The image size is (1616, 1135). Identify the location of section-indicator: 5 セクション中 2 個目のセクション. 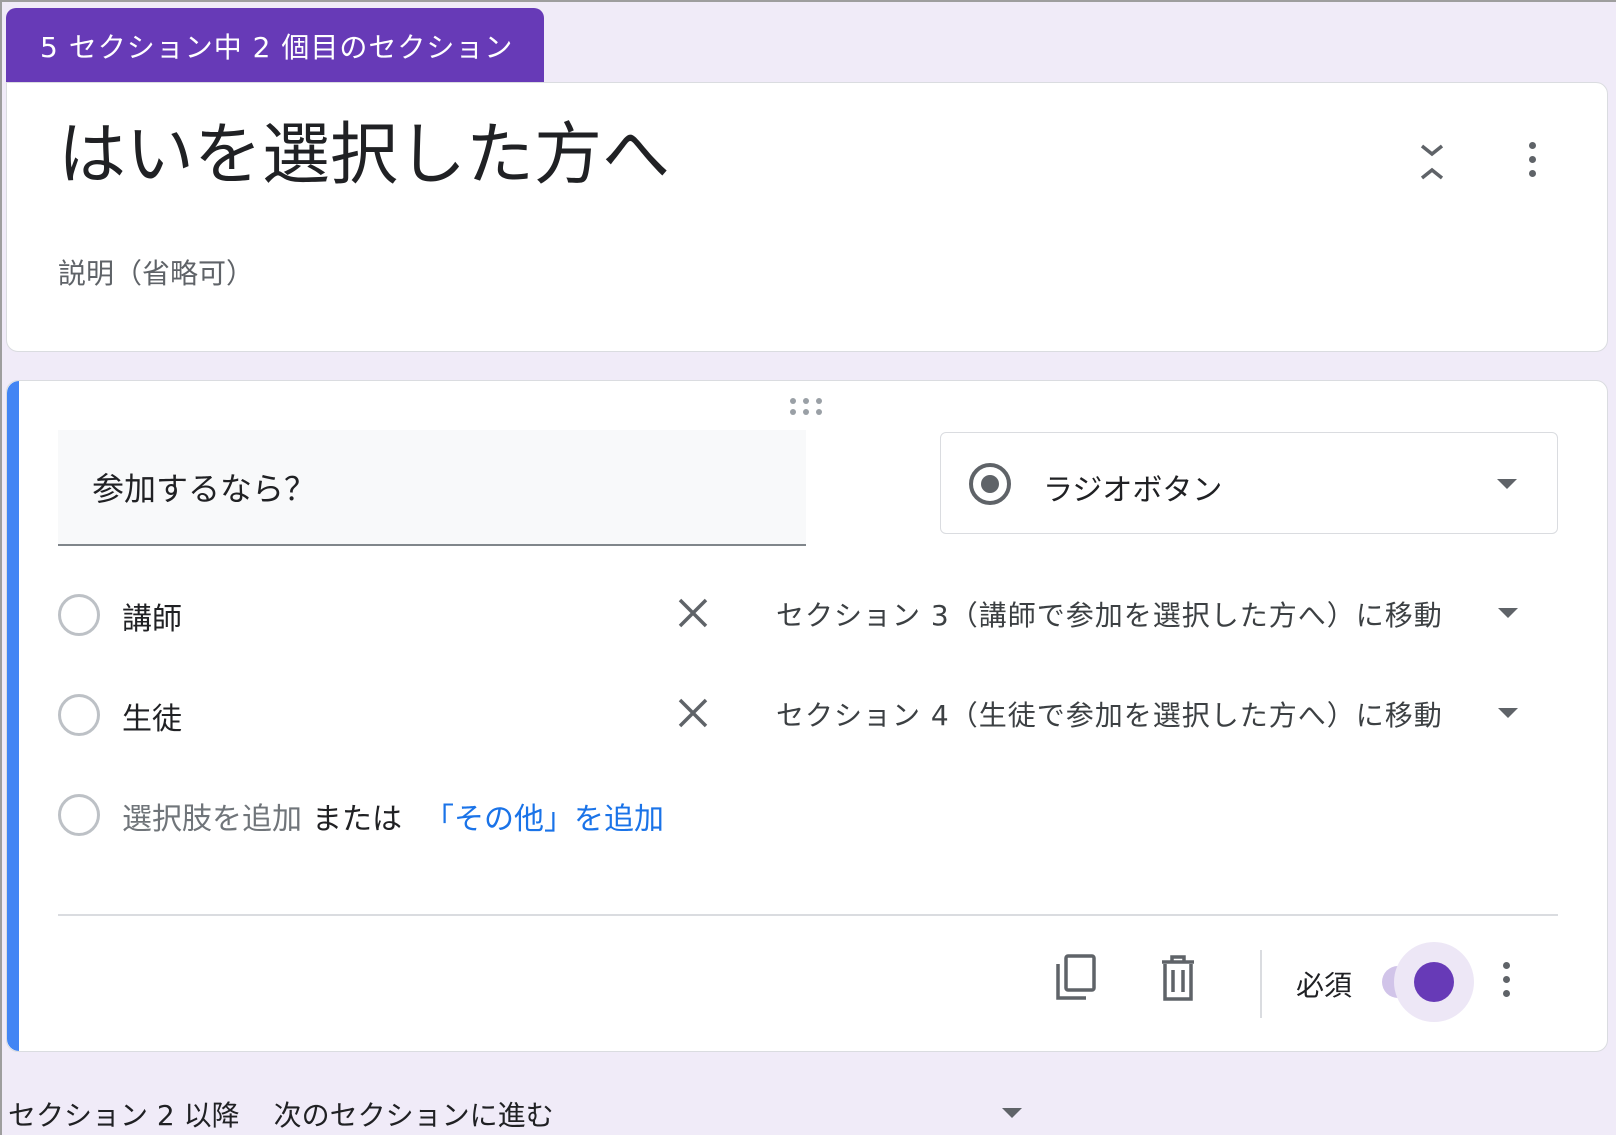
(275, 46).